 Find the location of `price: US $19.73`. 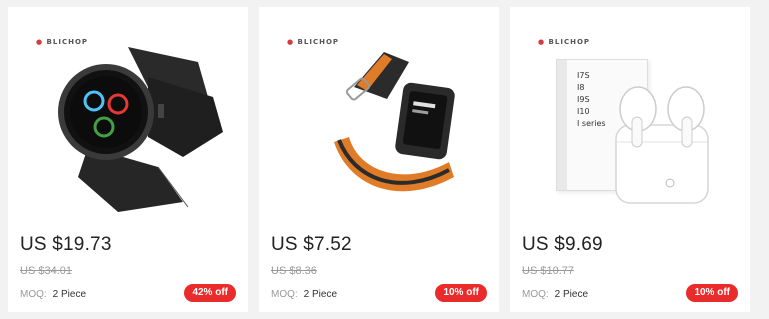

price: US $19.73 is located at coordinates (66, 244).